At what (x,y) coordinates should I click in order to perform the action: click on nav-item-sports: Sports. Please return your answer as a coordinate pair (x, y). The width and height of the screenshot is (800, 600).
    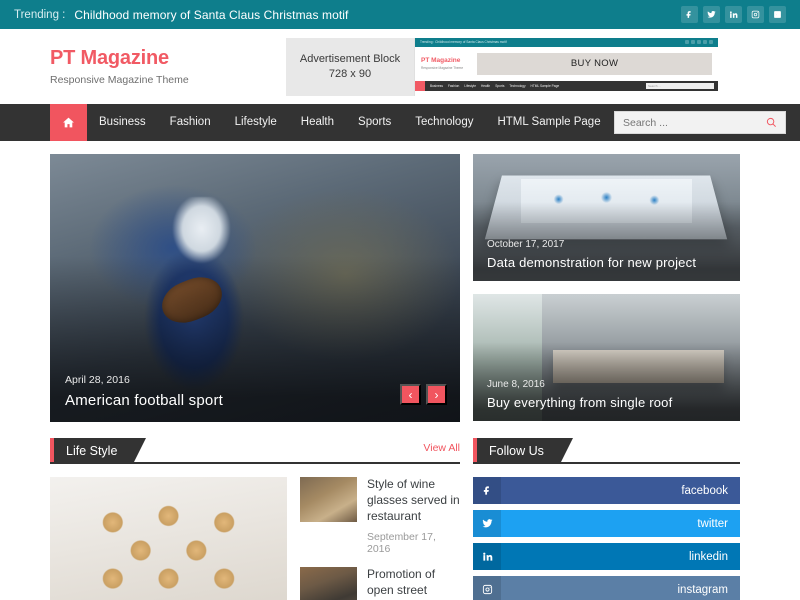
    Looking at the image, I should click on (374, 122).